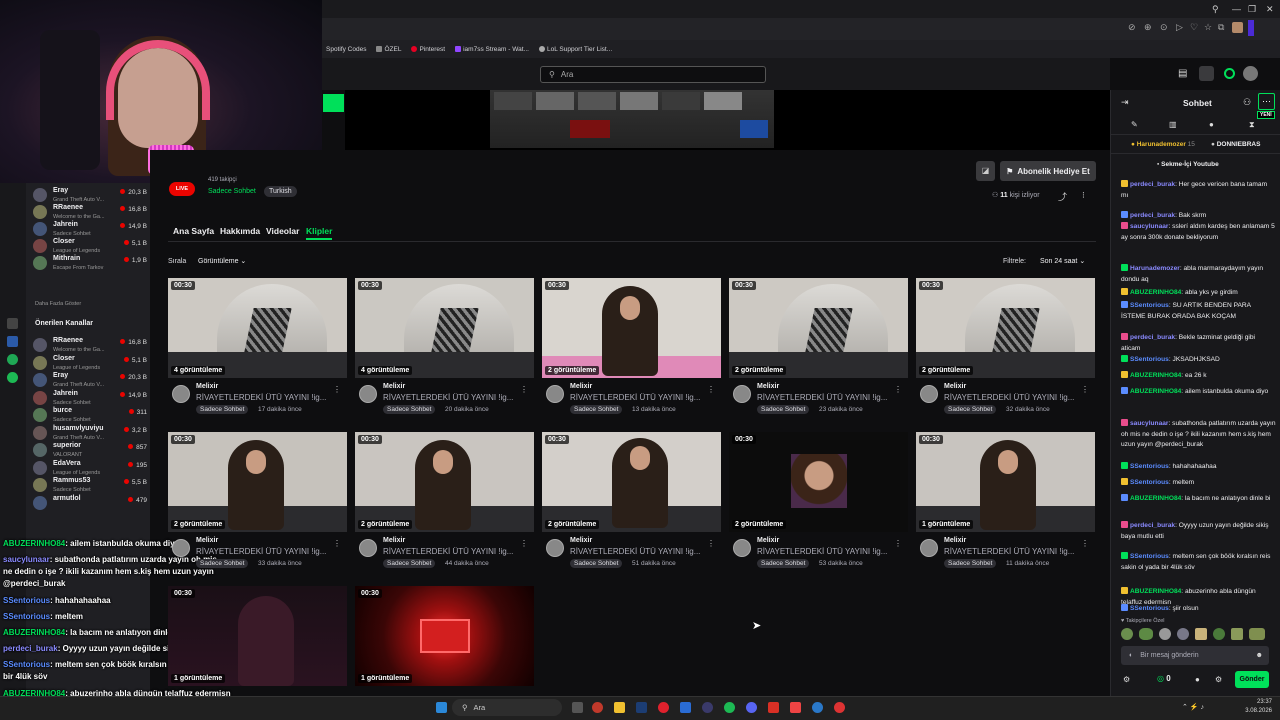  Describe the element at coordinates (507, 707) in the screenshot. I see `taskbar-search: ⚲ Ara` at that location.